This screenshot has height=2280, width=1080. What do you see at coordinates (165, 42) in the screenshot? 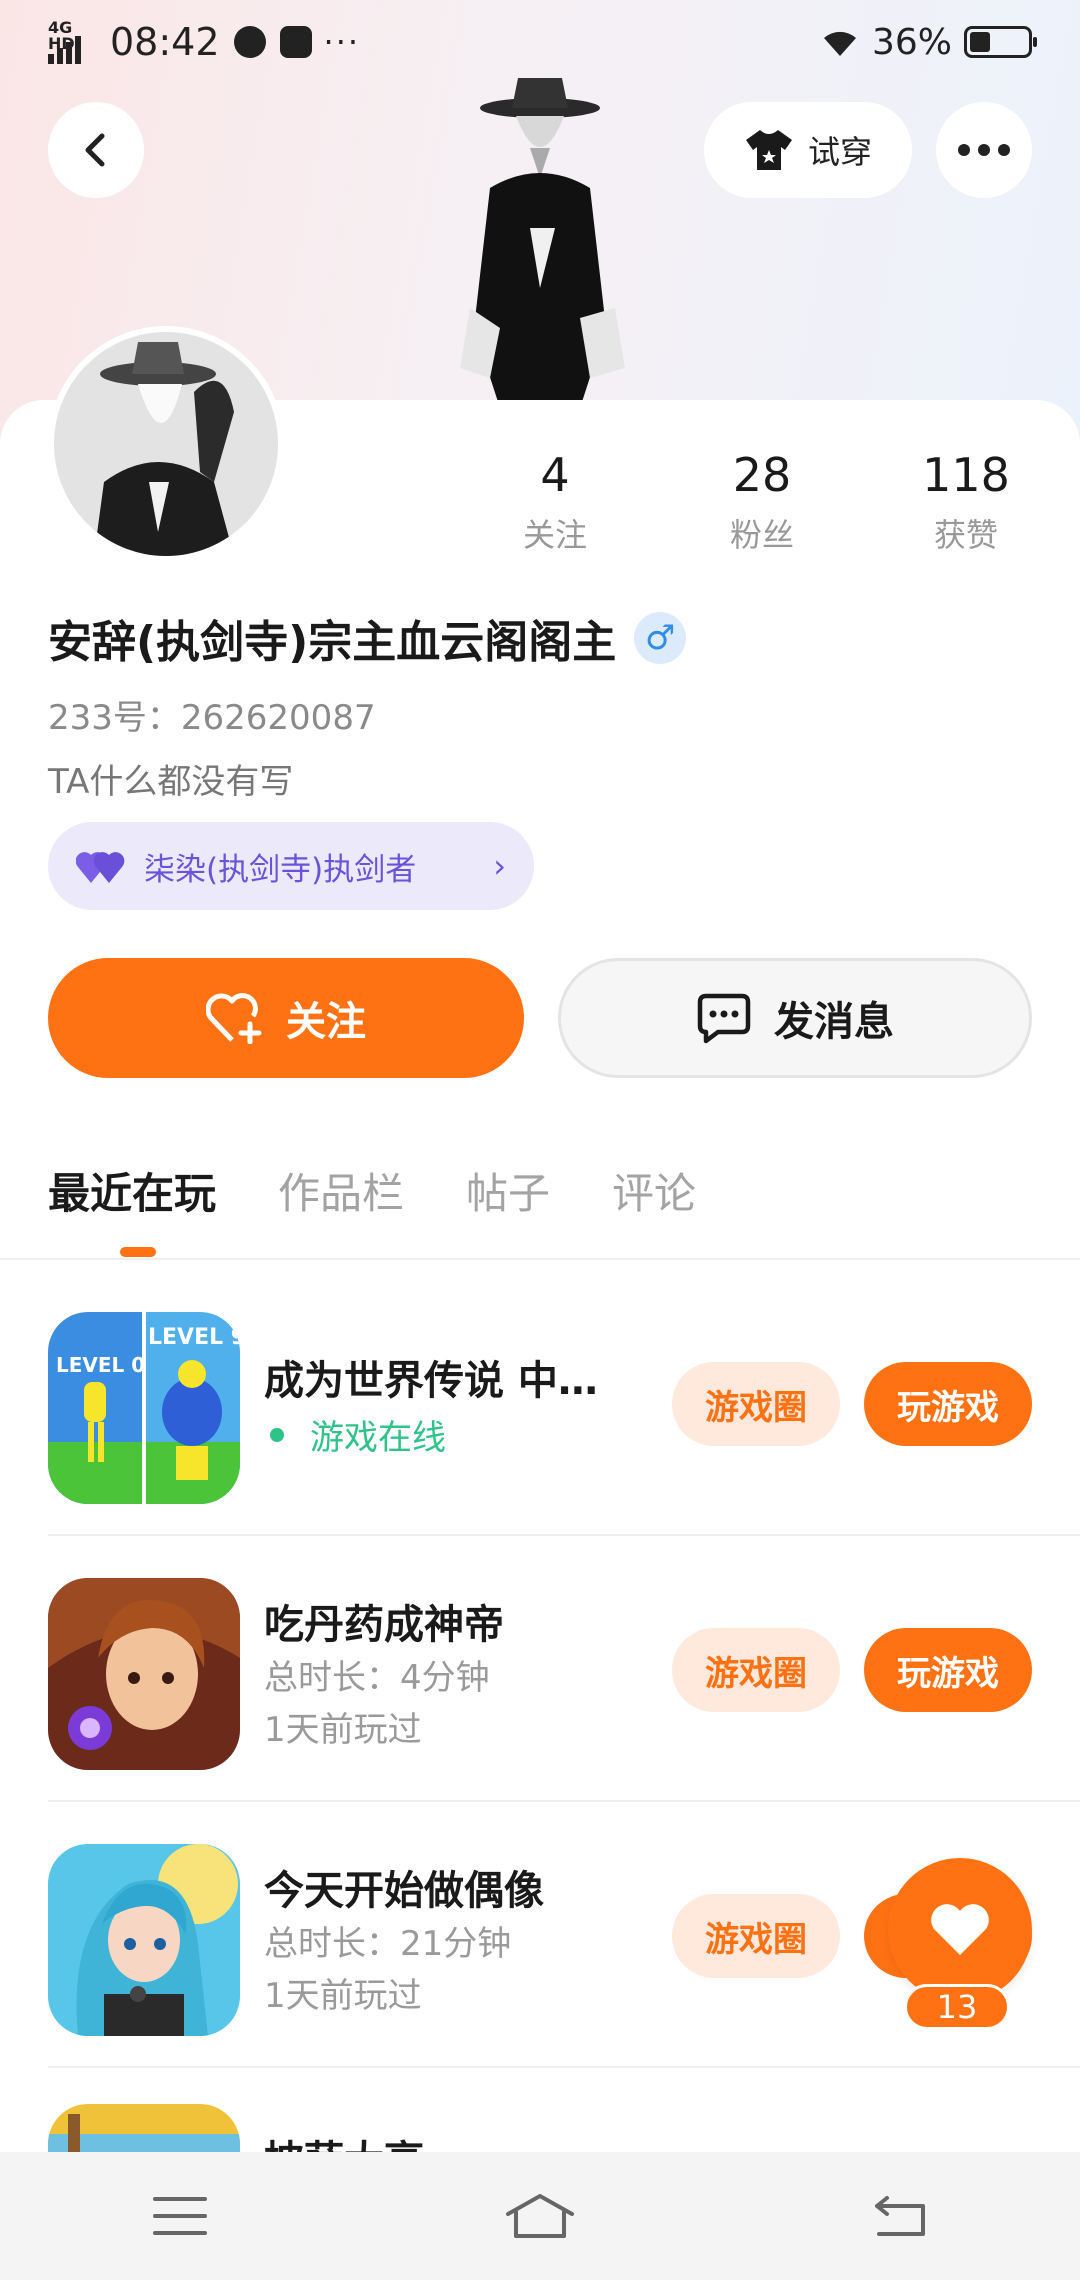
I see `status-time: 08:42` at bounding box center [165, 42].